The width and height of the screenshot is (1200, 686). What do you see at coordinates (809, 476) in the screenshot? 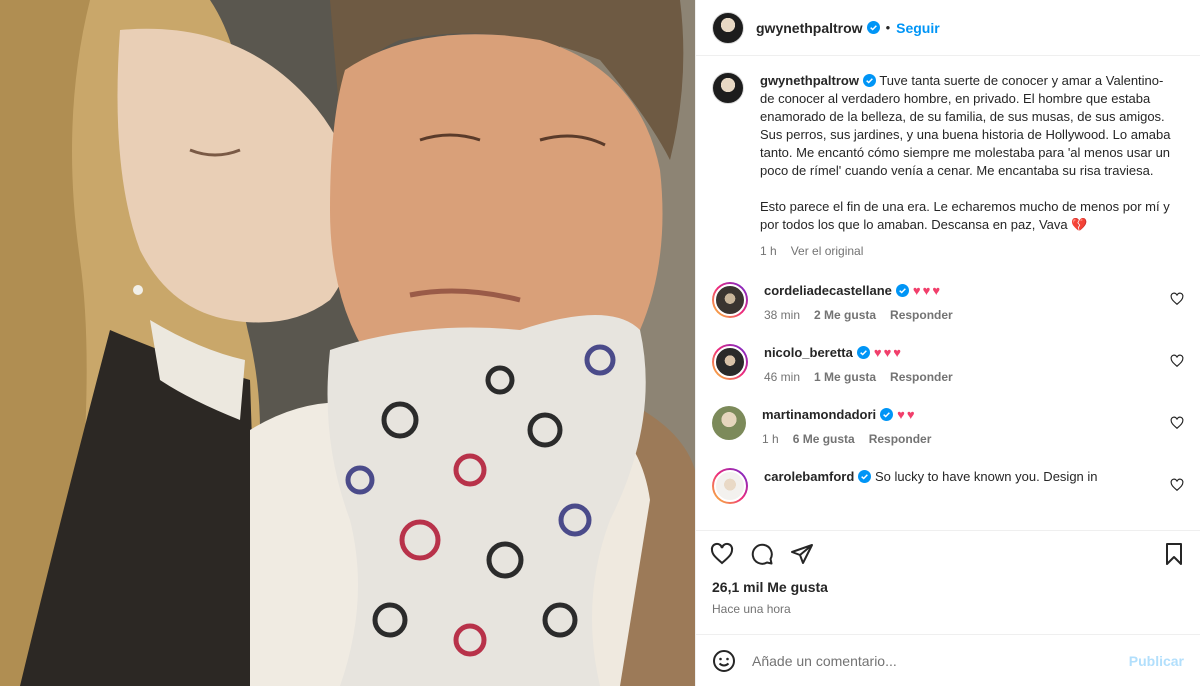
I see `comment-username: carolebamford` at bounding box center [809, 476].